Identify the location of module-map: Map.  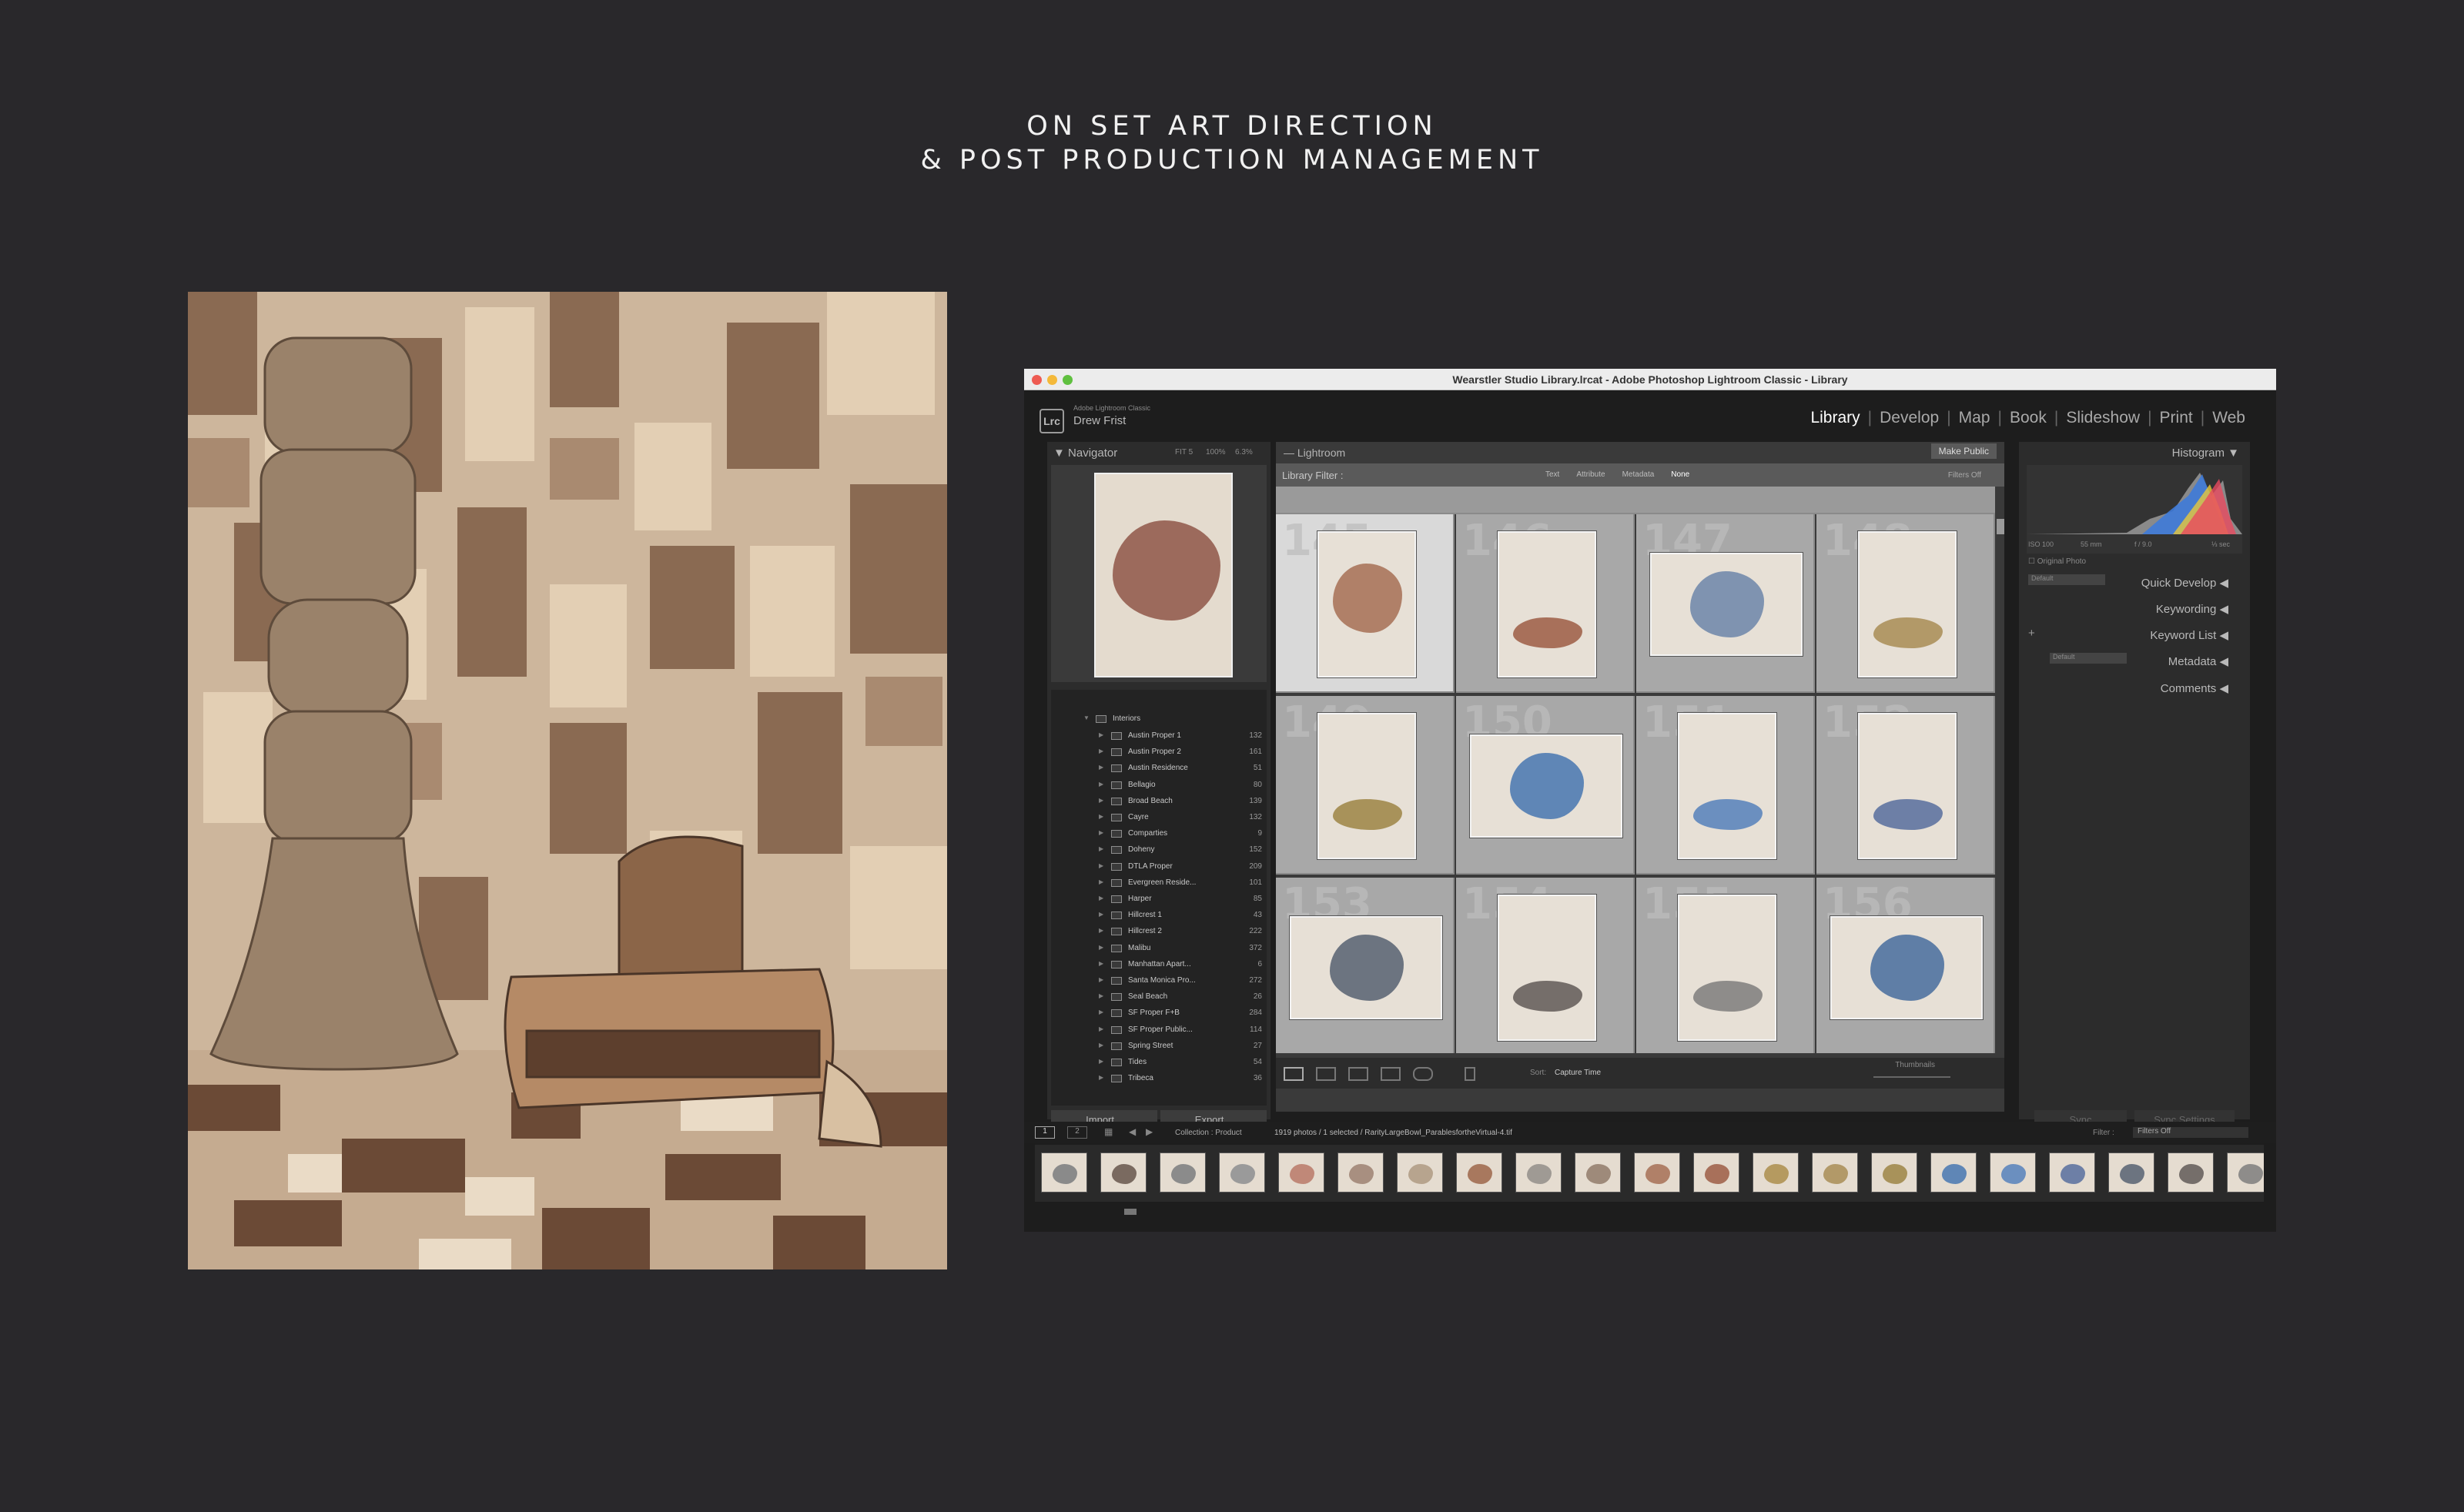
(1974, 418).